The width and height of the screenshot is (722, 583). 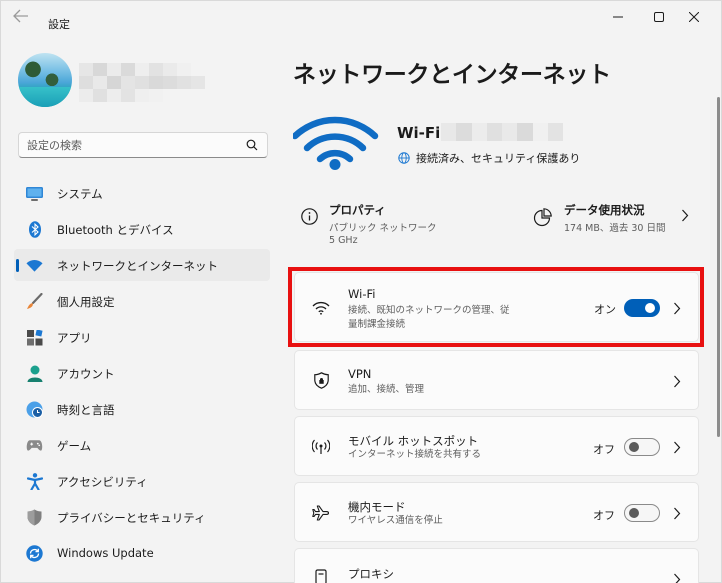 What do you see at coordinates (642, 513) in the screenshot?
I see `airplane-toggle` at bounding box center [642, 513].